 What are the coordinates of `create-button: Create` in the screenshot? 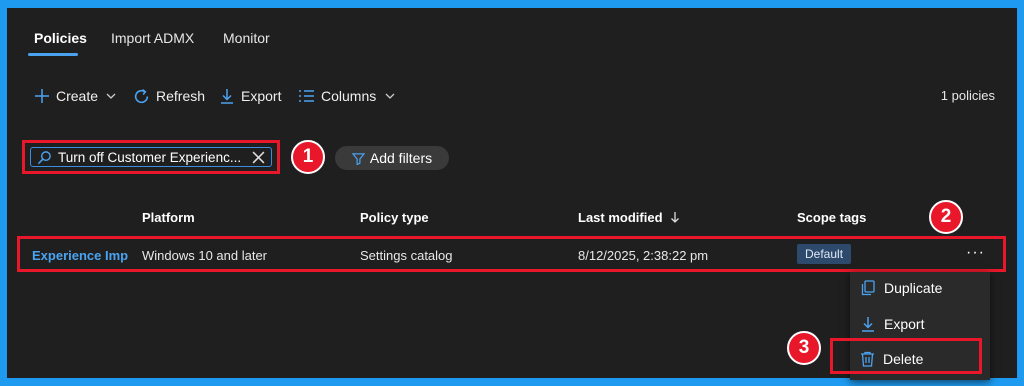 It's located at (75, 96).